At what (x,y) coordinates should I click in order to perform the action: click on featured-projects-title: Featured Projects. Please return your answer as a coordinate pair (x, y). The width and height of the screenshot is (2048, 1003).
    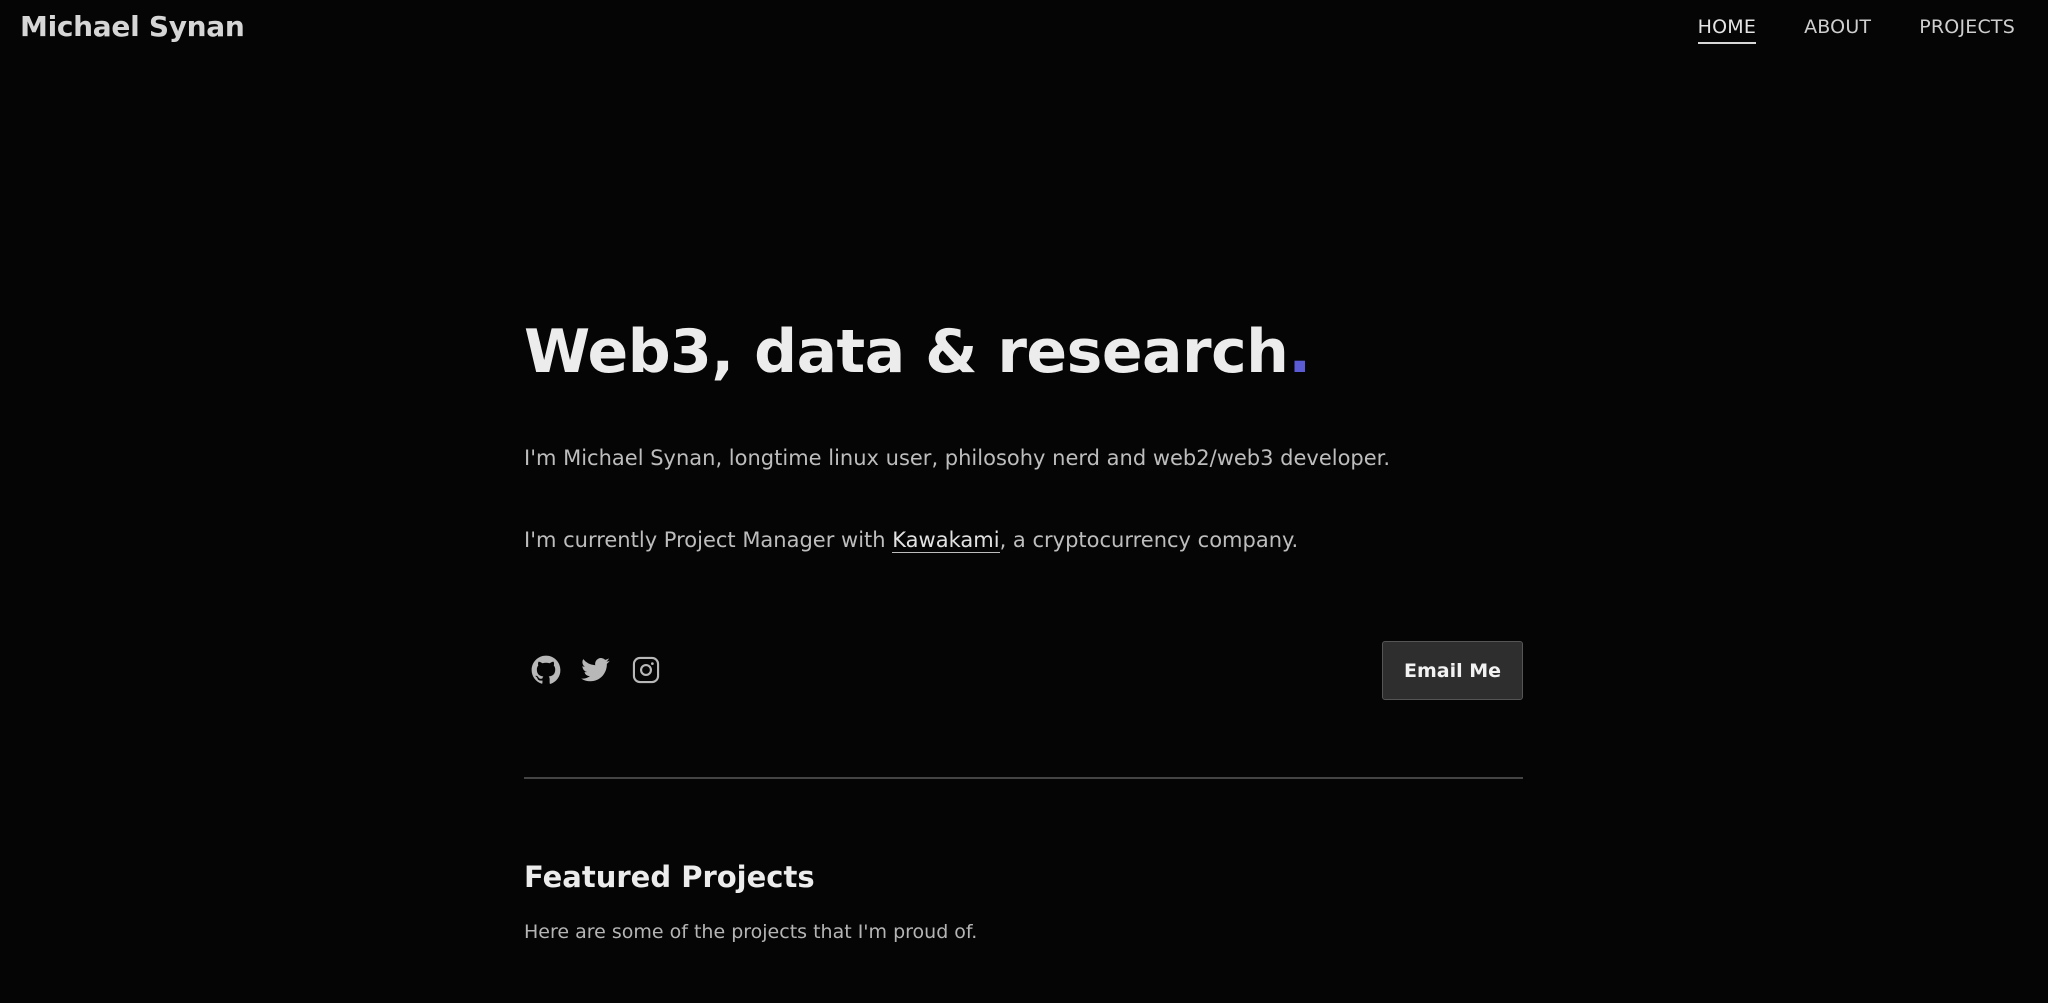
    Looking at the image, I should click on (669, 877).